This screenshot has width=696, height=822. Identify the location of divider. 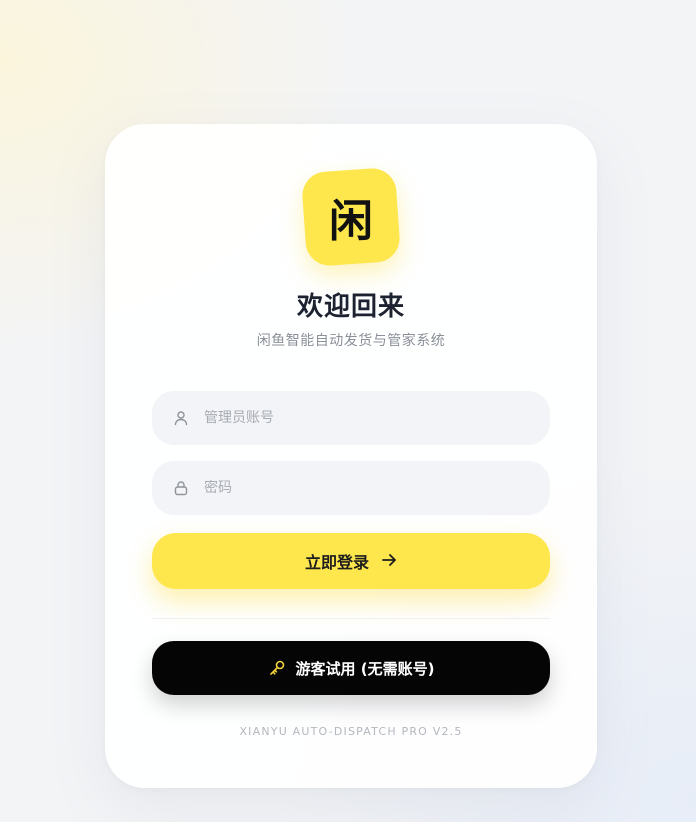
(351, 618).